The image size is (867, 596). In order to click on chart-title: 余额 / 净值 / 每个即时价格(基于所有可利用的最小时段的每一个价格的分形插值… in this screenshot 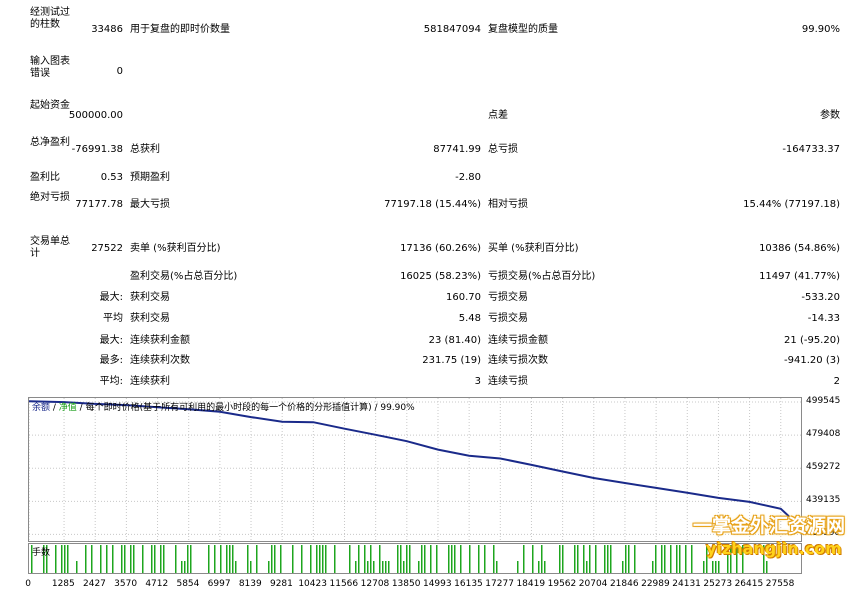, I will do `click(223, 406)`.